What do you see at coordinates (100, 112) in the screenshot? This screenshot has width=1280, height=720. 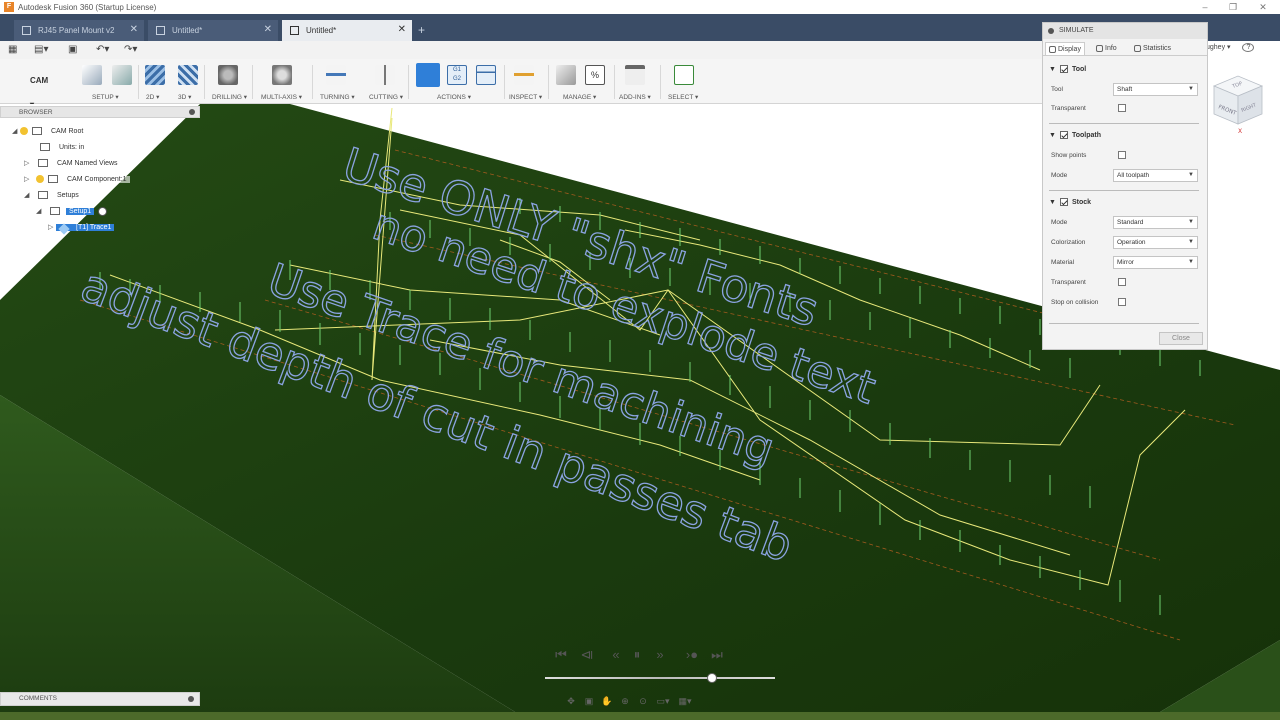 I see `browser-header: BROWSER` at bounding box center [100, 112].